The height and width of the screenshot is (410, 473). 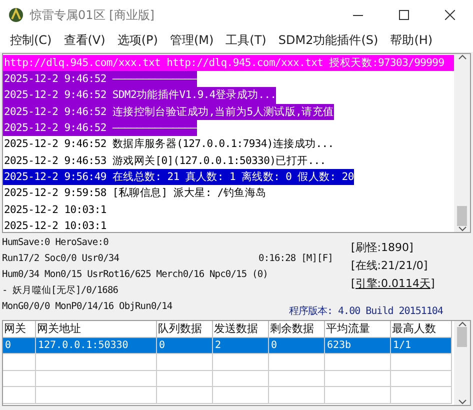 I want to click on menu-item: 帮助(H), so click(x=411, y=41).